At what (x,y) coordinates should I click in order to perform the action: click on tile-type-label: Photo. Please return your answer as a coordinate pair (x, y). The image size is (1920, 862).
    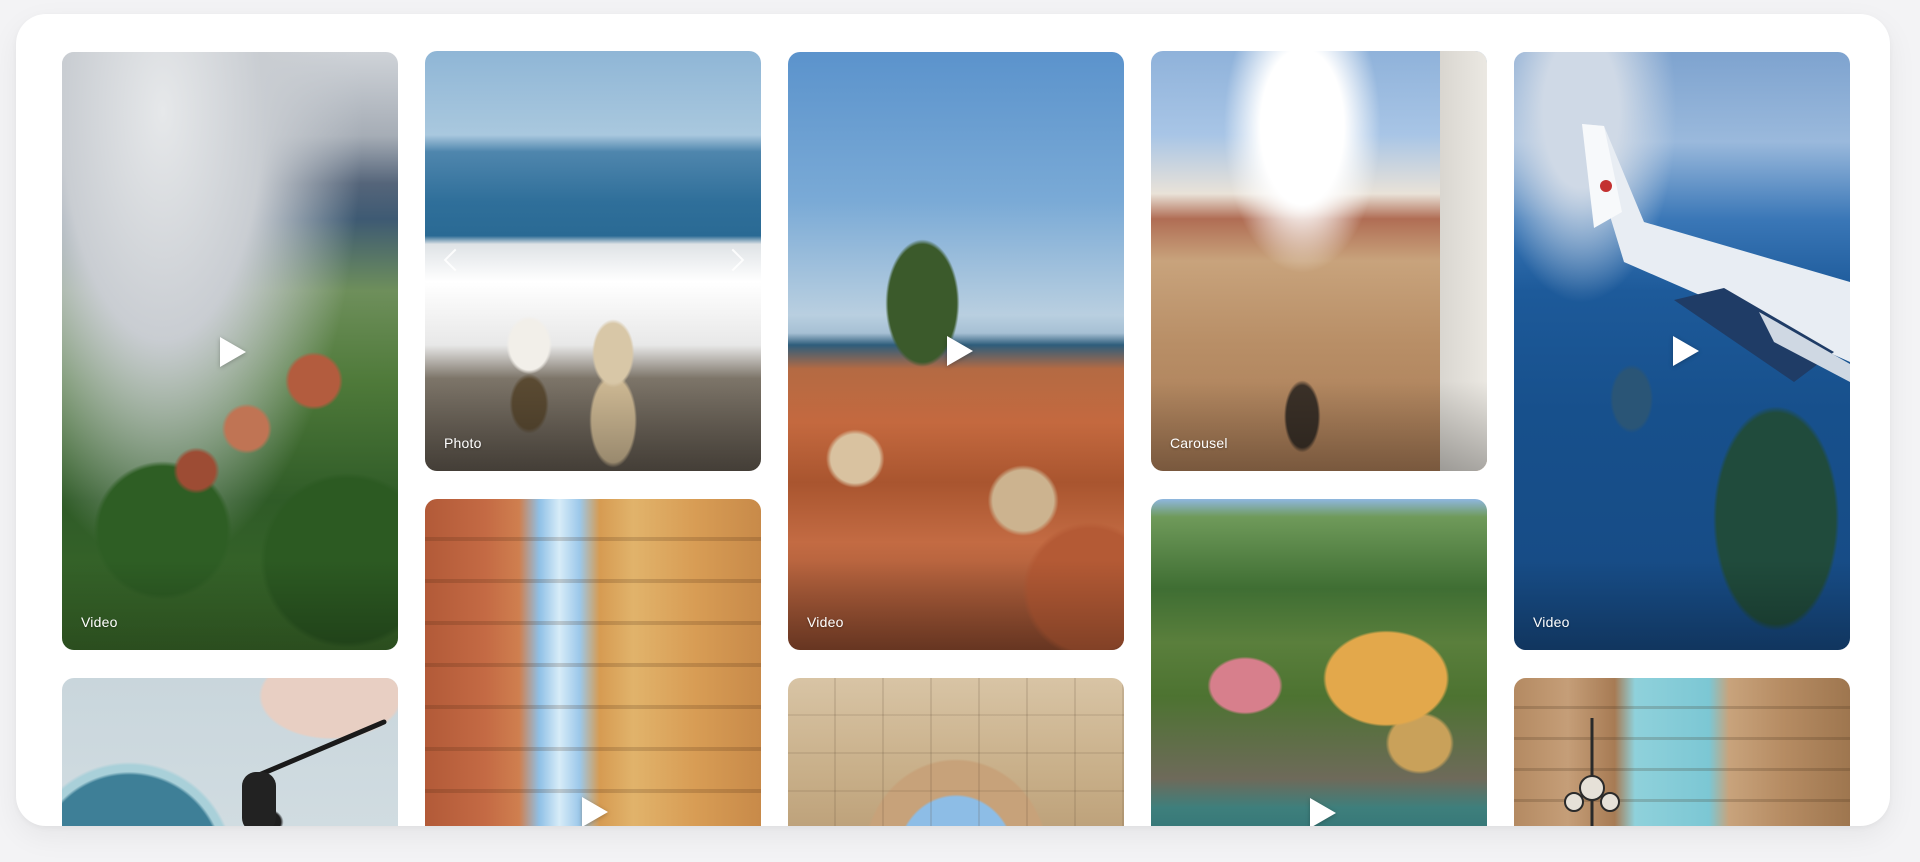
    Looking at the image, I should click on (463, 443).